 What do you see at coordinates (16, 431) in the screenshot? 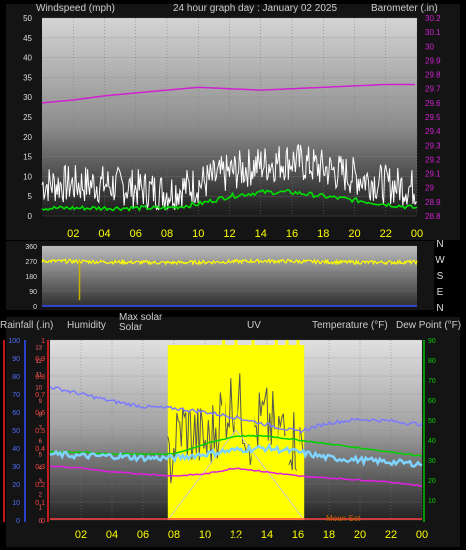
I see `humidity-tick-label: 50` at bounding box center [16, 431].